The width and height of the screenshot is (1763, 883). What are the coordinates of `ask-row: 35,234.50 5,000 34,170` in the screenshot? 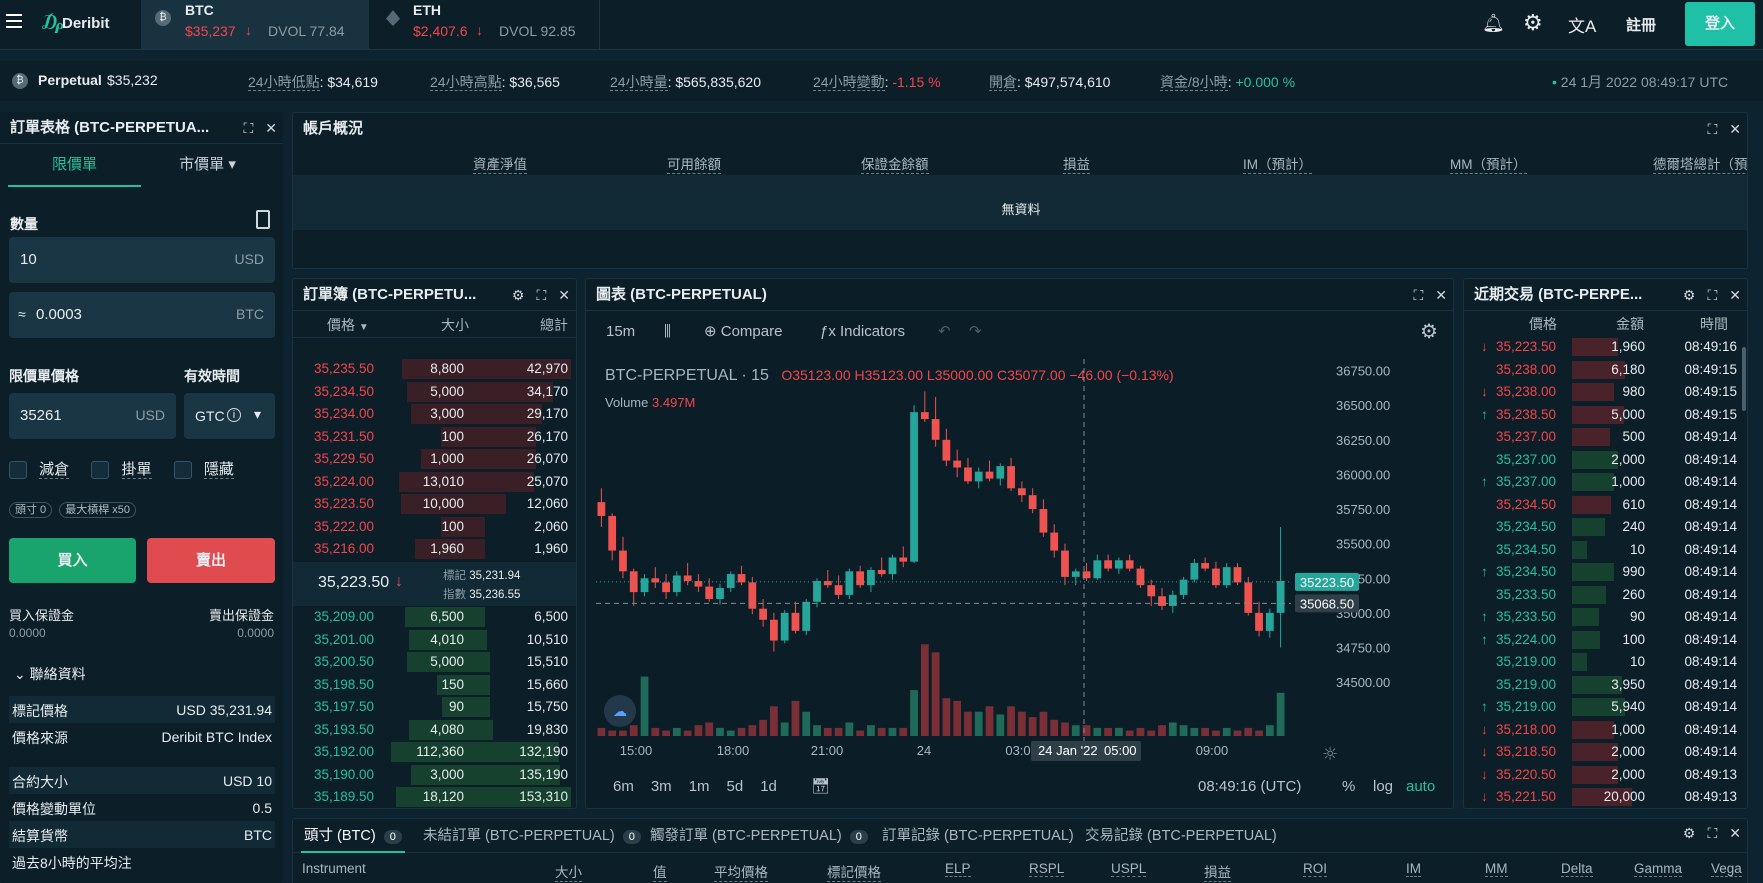 It's located at (434, 392).